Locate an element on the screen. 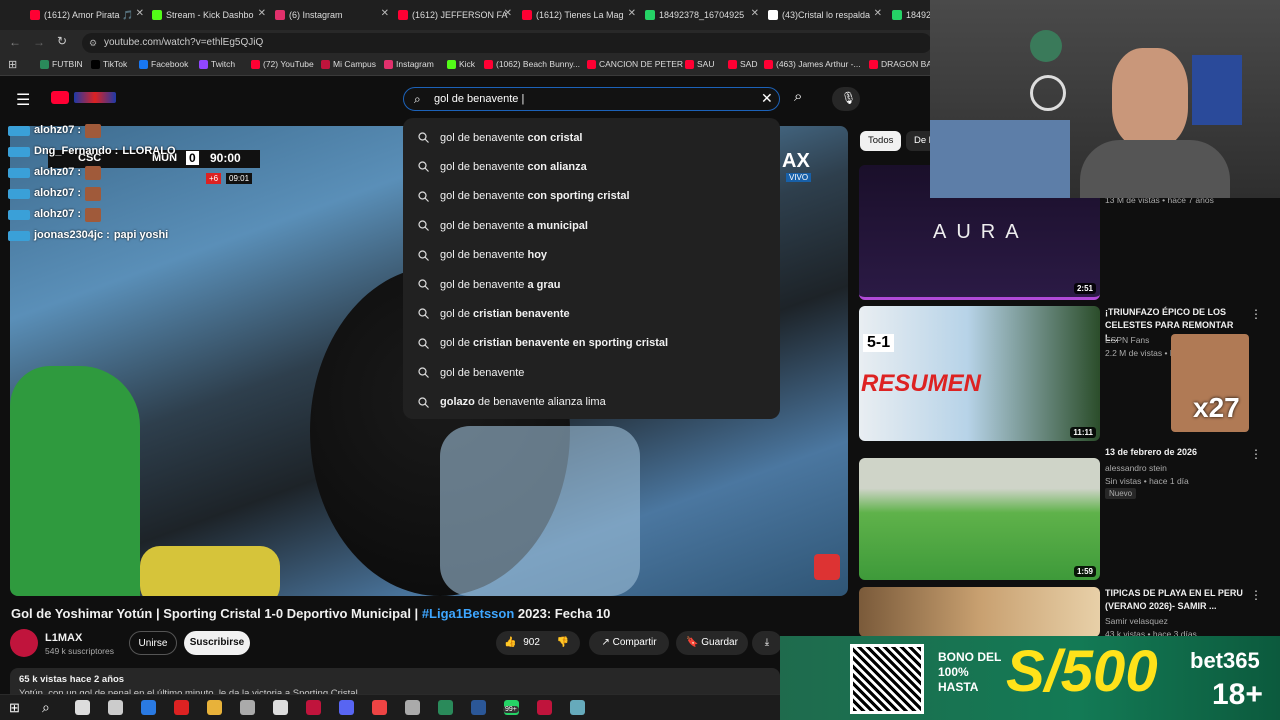 Image resolution: width=1280 pixels, height=720 pixels. folder-icon is located at coordinates (214, 707).